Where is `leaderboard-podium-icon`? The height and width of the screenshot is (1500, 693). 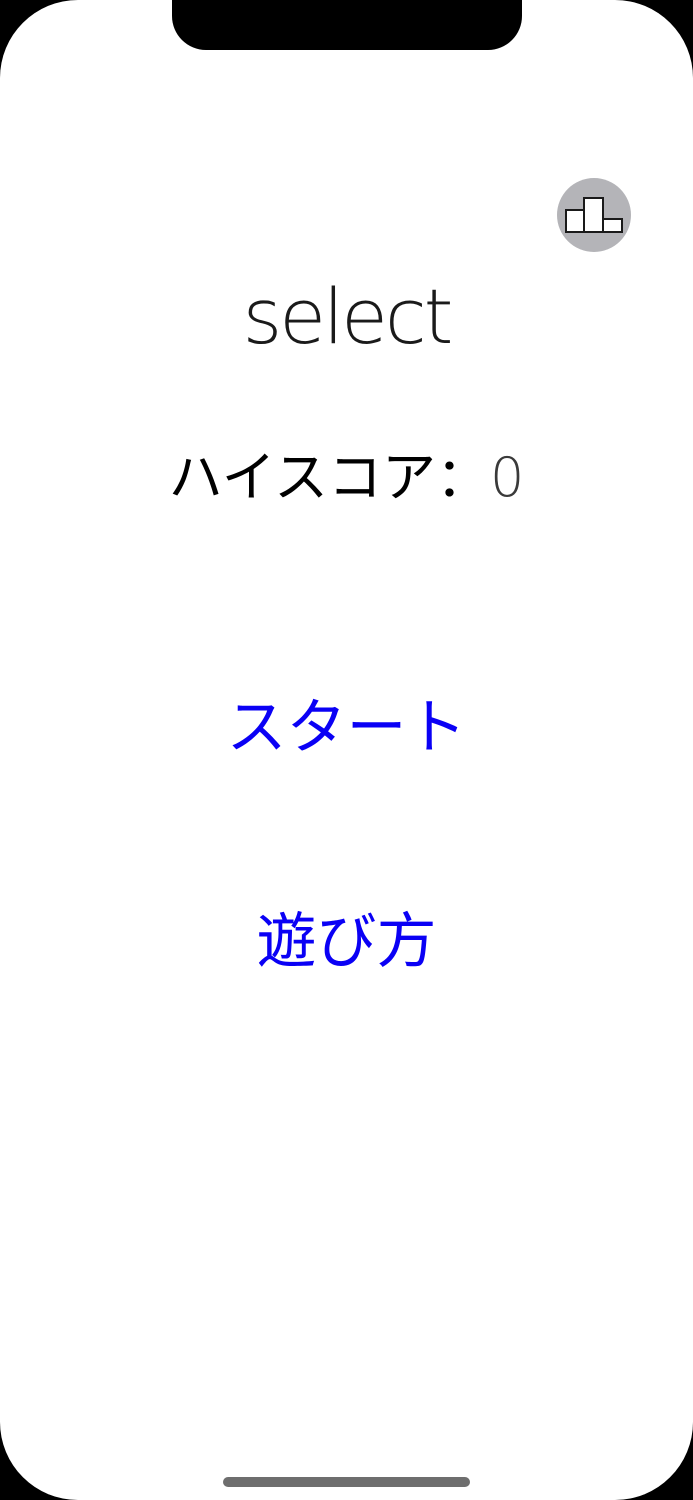
leaderboard-podium-icon is located at coordinates (594, 215).